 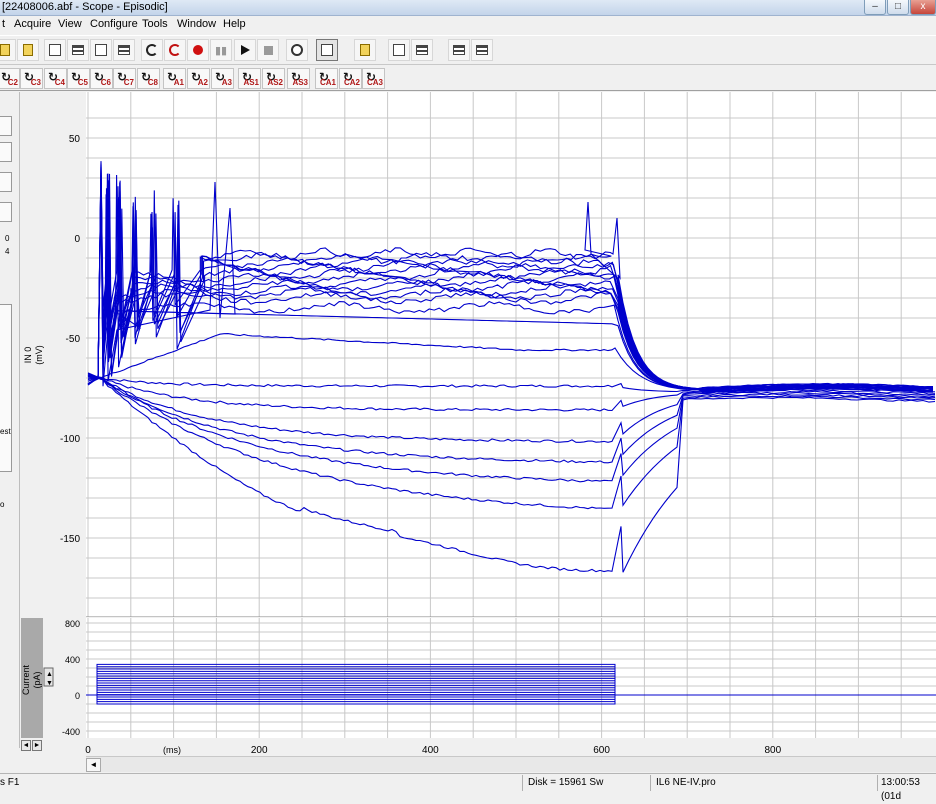 I want to click on y-axis-label: IN 0, so click(x=28, y=355).